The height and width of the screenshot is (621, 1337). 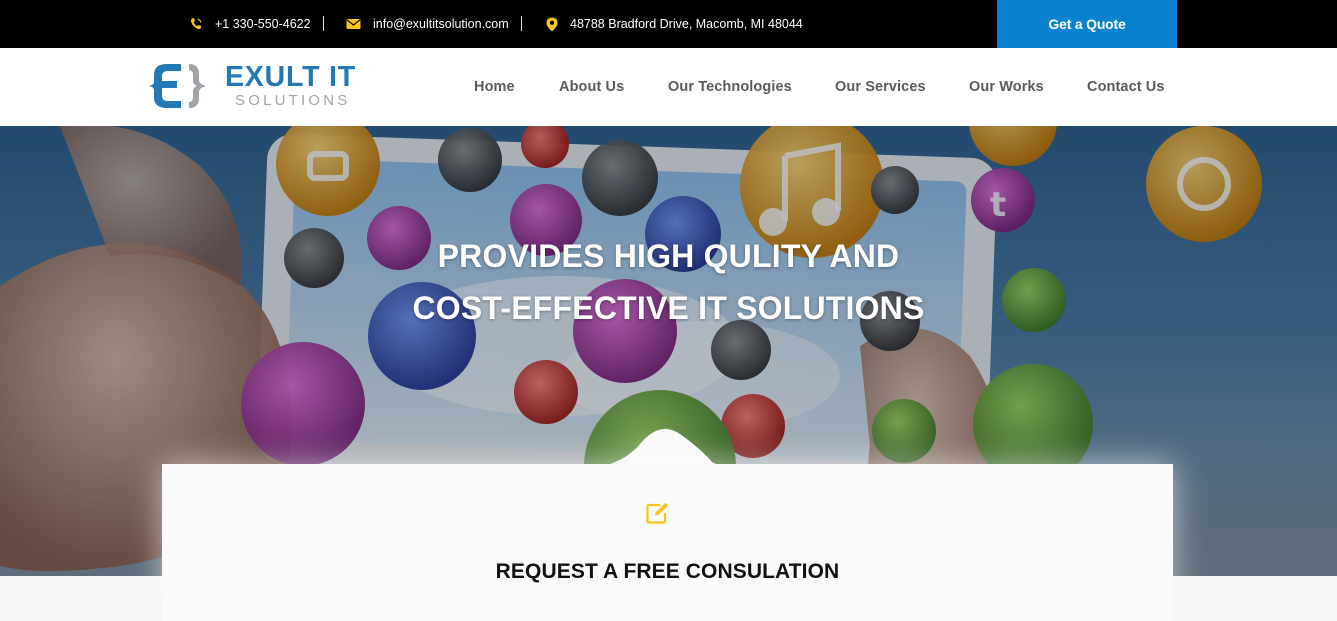 What do you see at coordinates (1006, 87) in the screenshot?
I see `nav-item-our-works: Our Works` at bounding box center [1006, 87].